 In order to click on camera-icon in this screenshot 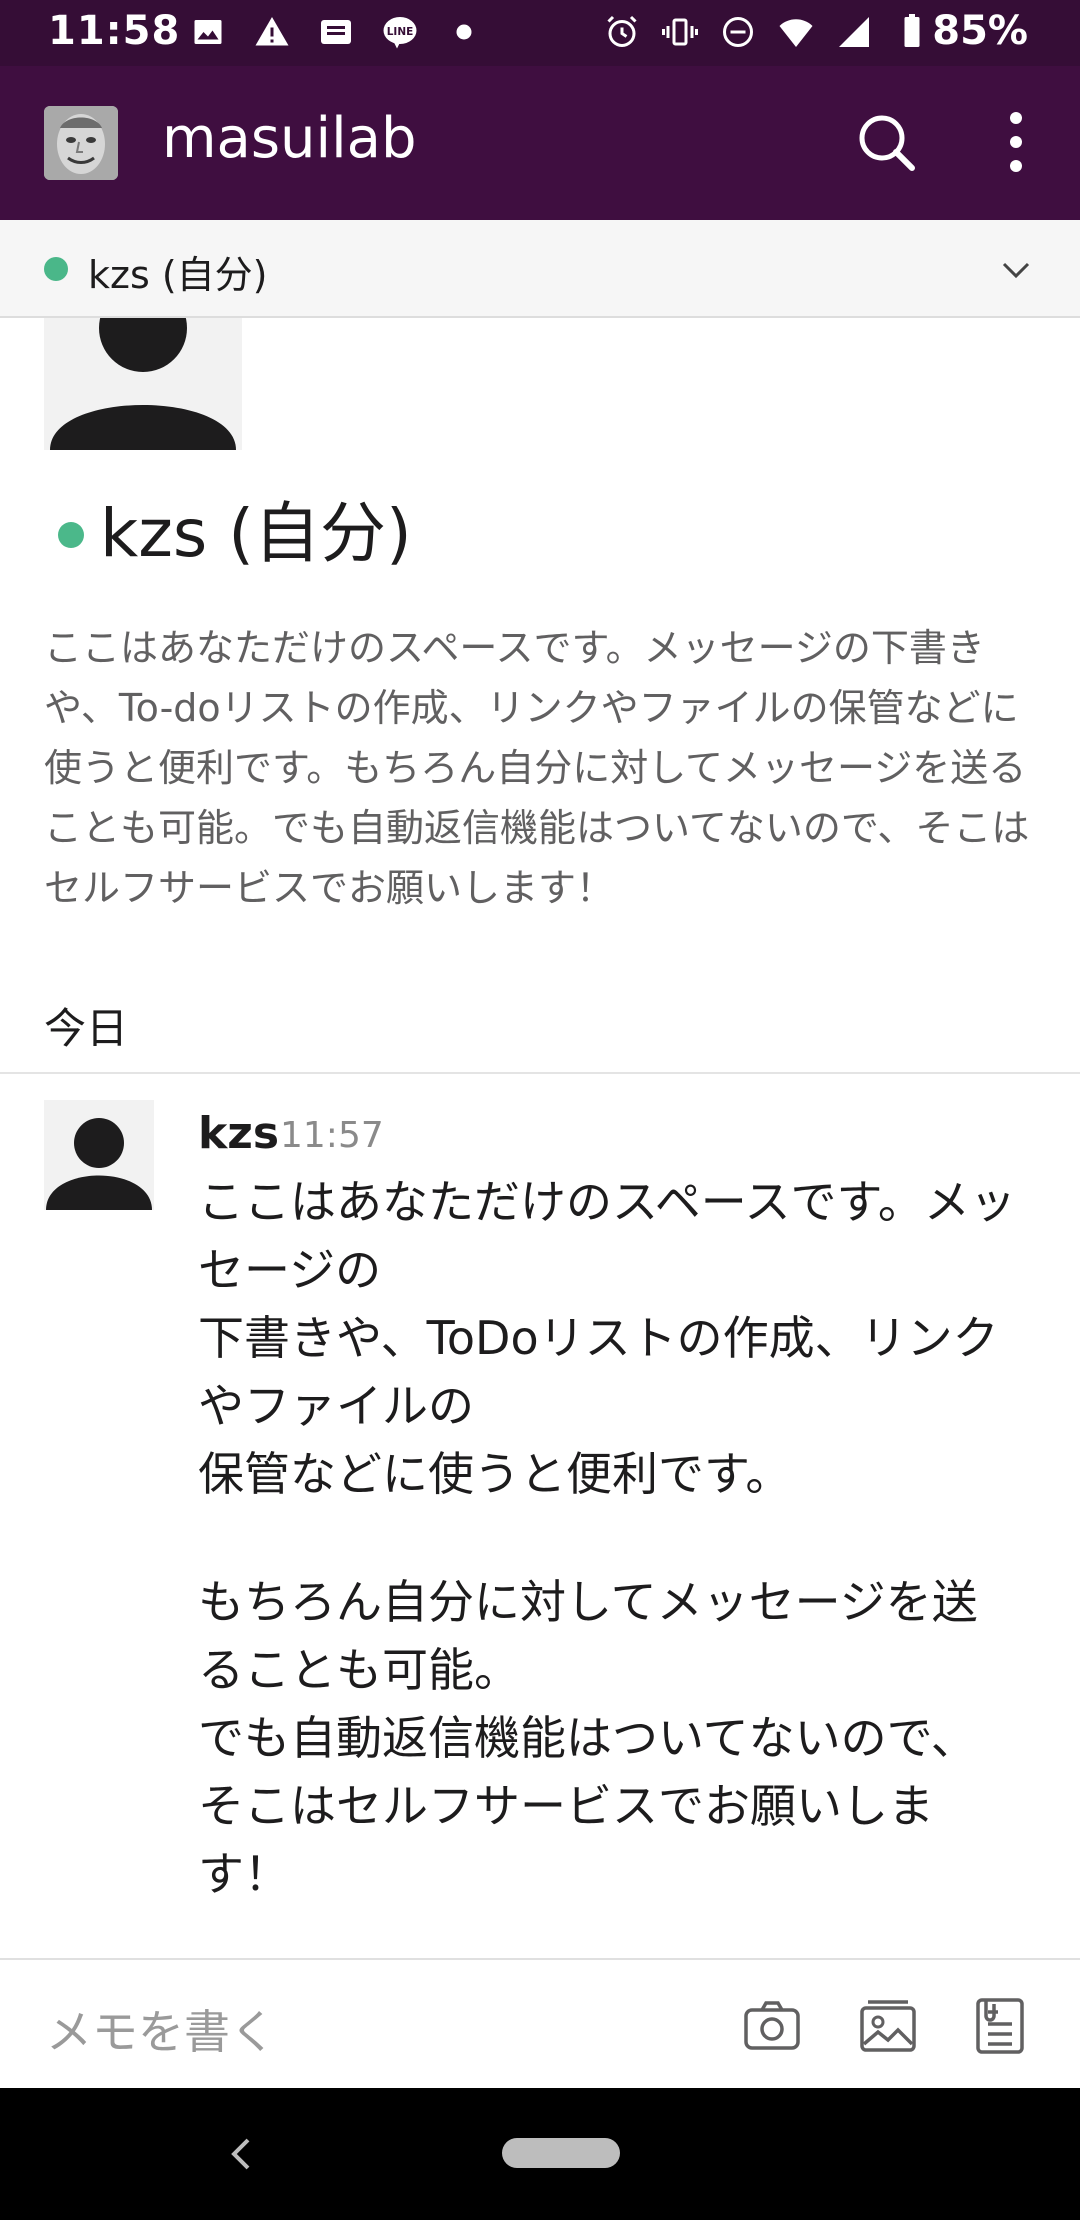, I will do `click(772, 2026)`.